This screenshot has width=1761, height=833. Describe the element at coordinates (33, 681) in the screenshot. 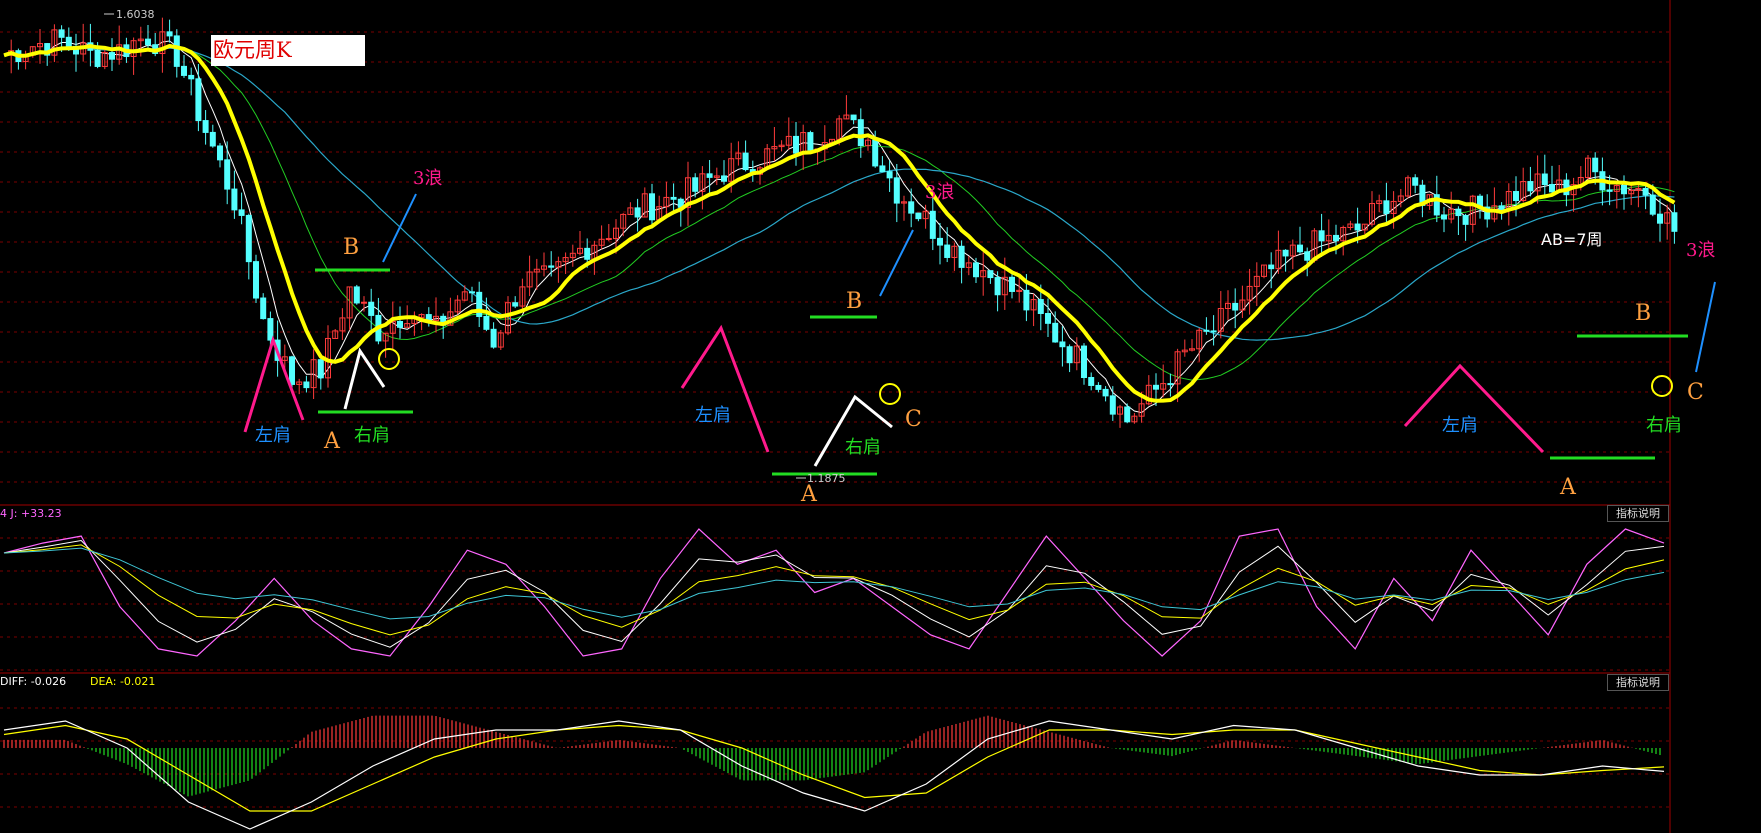

I see `macd-readout-diff: DIFF: -0.026` at that location.